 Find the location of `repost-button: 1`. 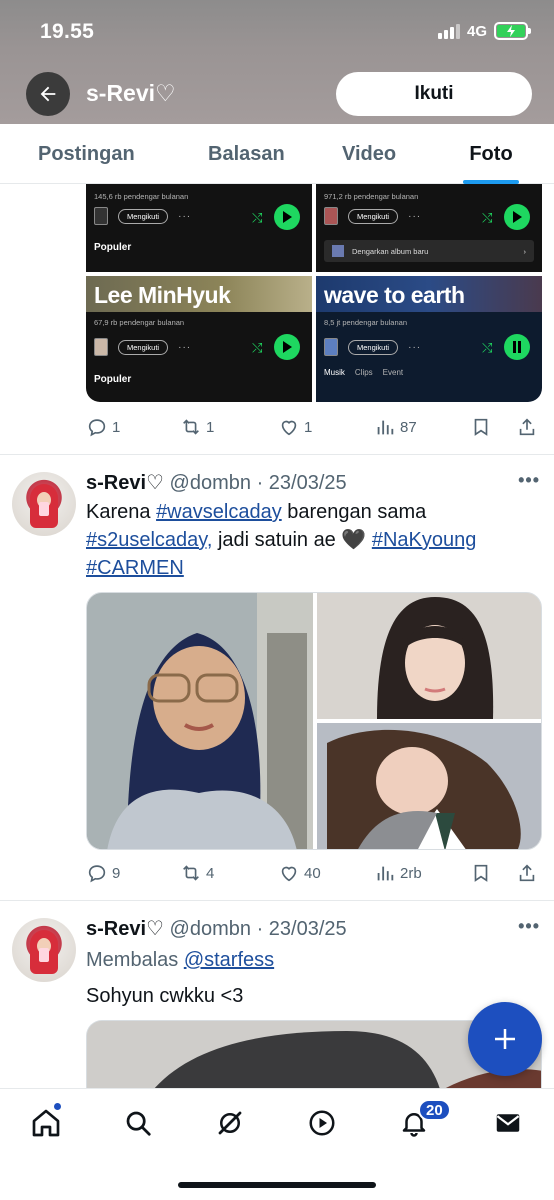

repost-button: 1 is located at coordinates (197, 427).